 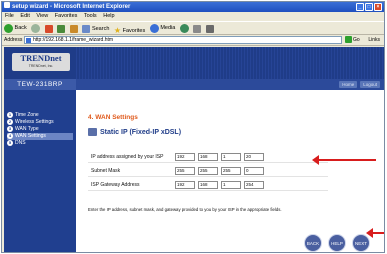 What do you see at coordinates (13, 40) in the screenshot?
I see `address-label: Address` at bounding box center [13, 40].